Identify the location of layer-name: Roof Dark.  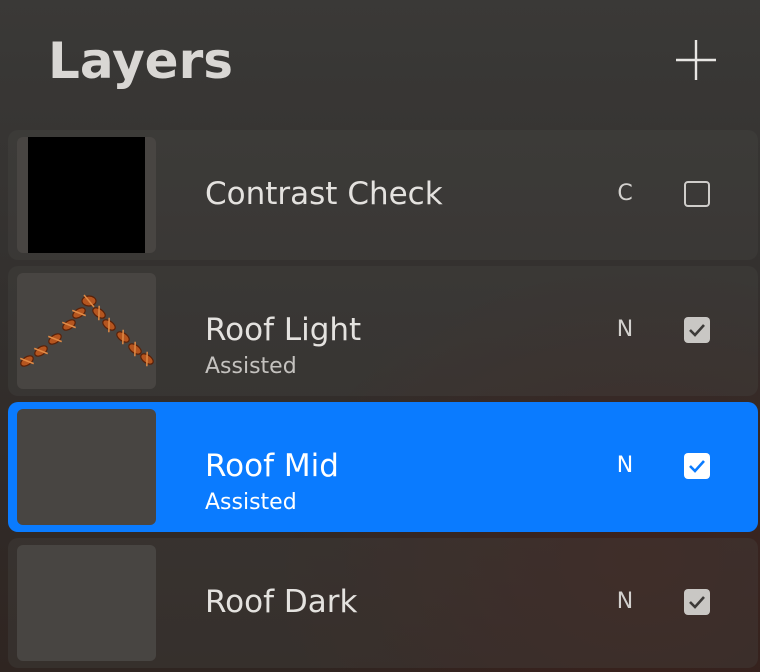
(281, 602).